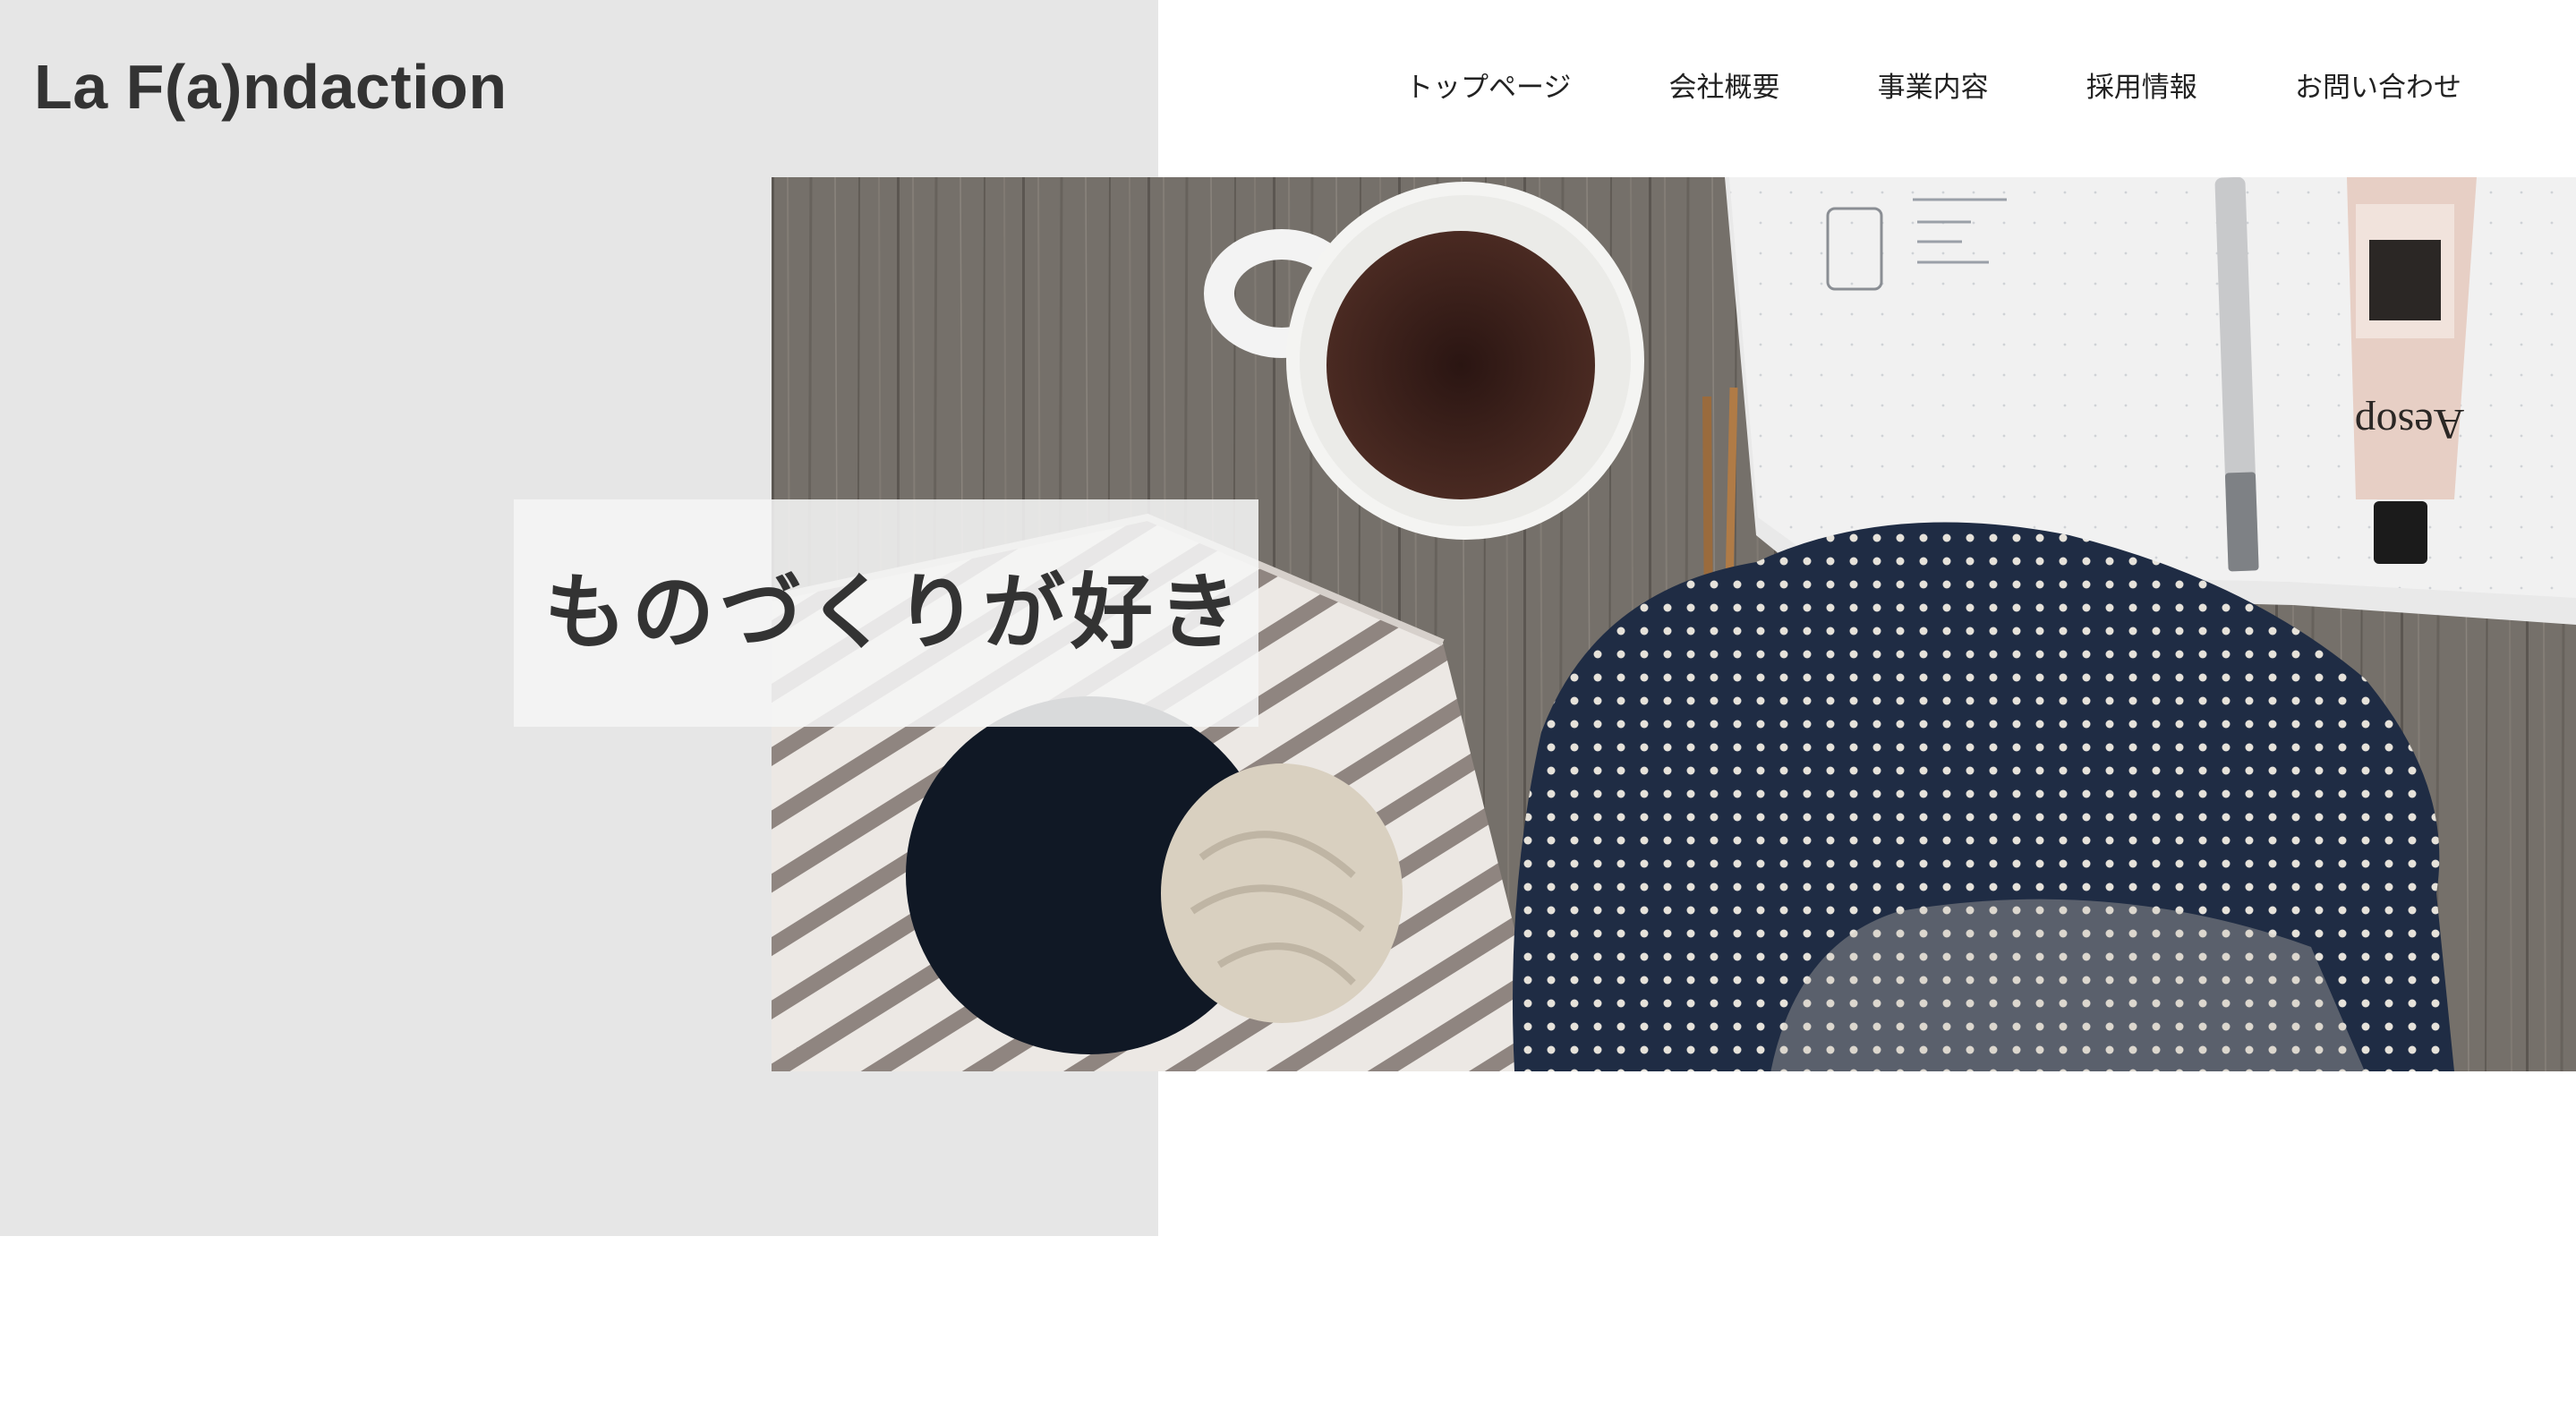  I want to click on nav-item-business: 事業内容, so click(1933, 87).